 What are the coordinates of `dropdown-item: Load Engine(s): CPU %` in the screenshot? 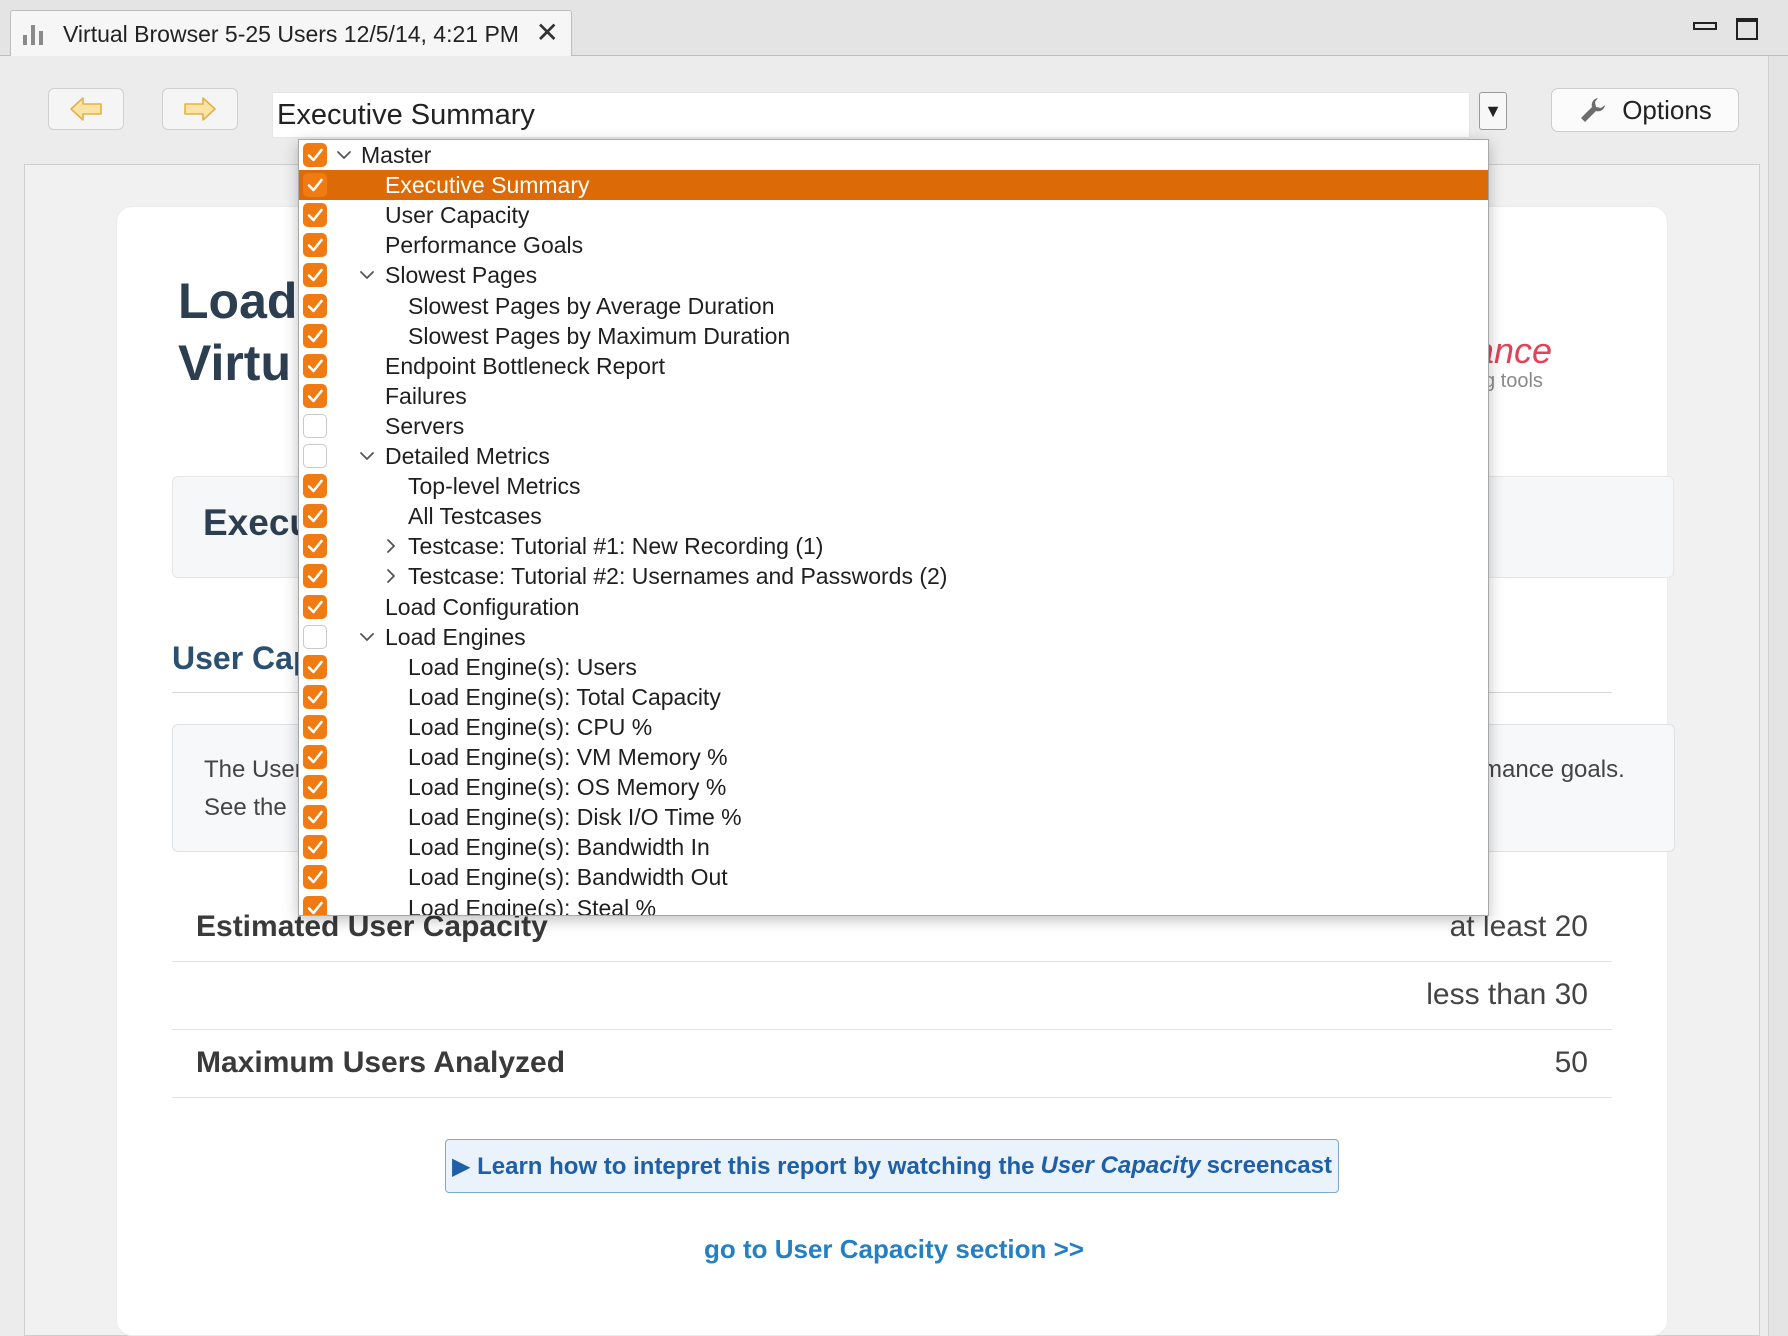 It's located at (893, 727).